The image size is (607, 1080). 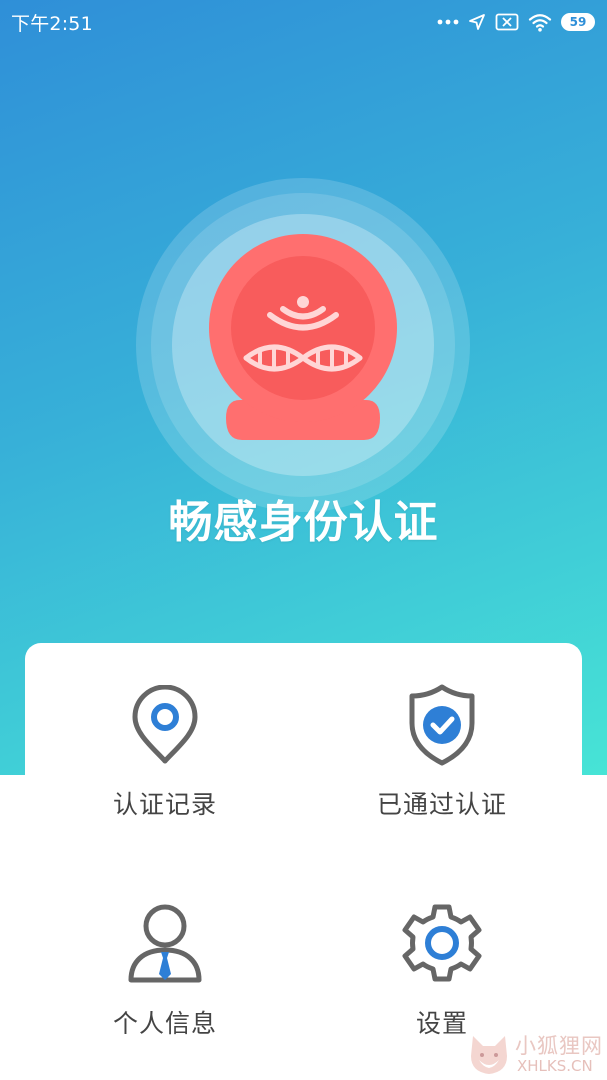 What do you see at coordinates (578, 22) in the screenshot?
I see `battery-indicator: 59` at bounding box center [578, 22].